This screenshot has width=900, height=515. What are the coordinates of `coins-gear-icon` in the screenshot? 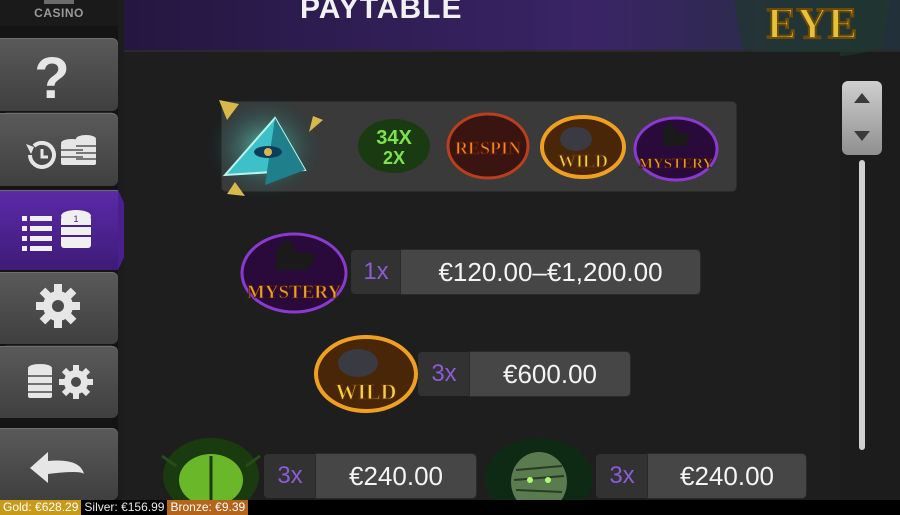 It's located at (60, 381).